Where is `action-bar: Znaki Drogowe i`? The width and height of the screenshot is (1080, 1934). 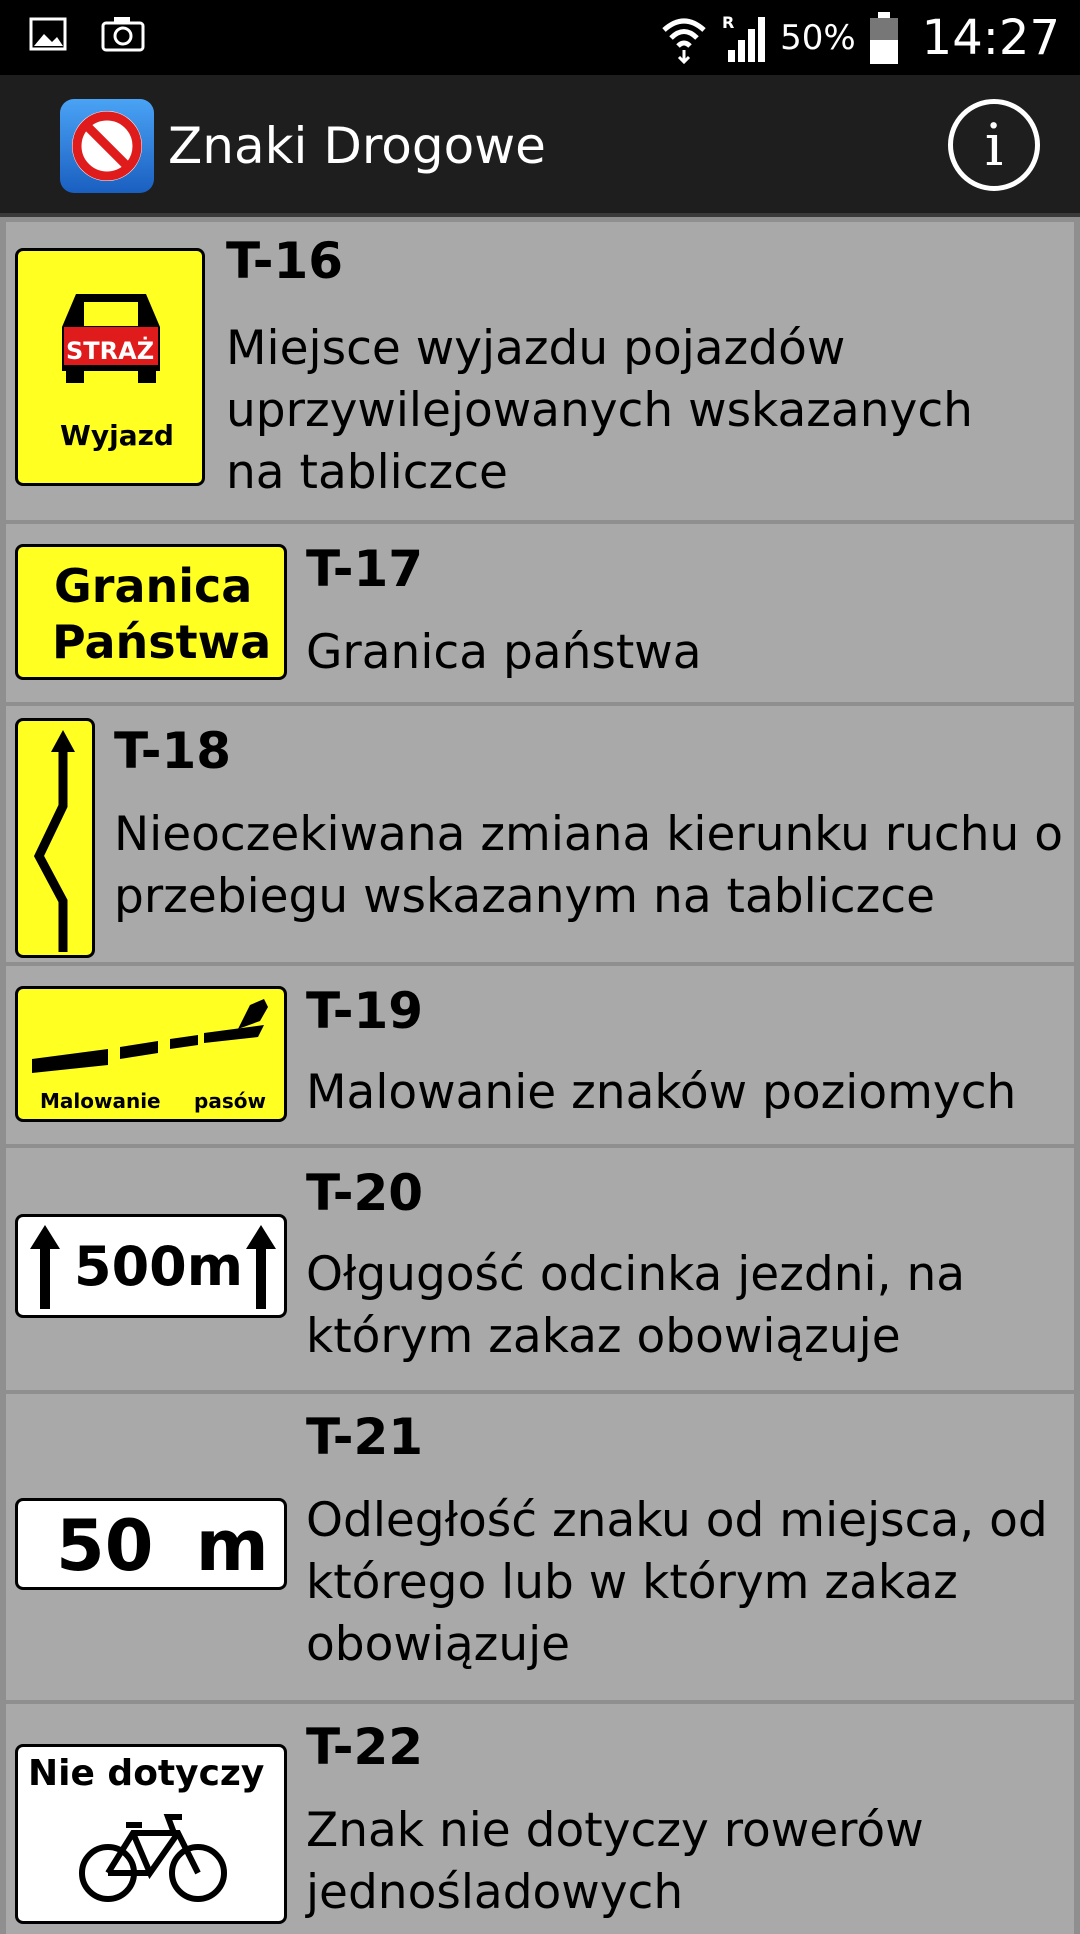
action-bar: Znaki Drogowe i is located at coordinates (540, 146).